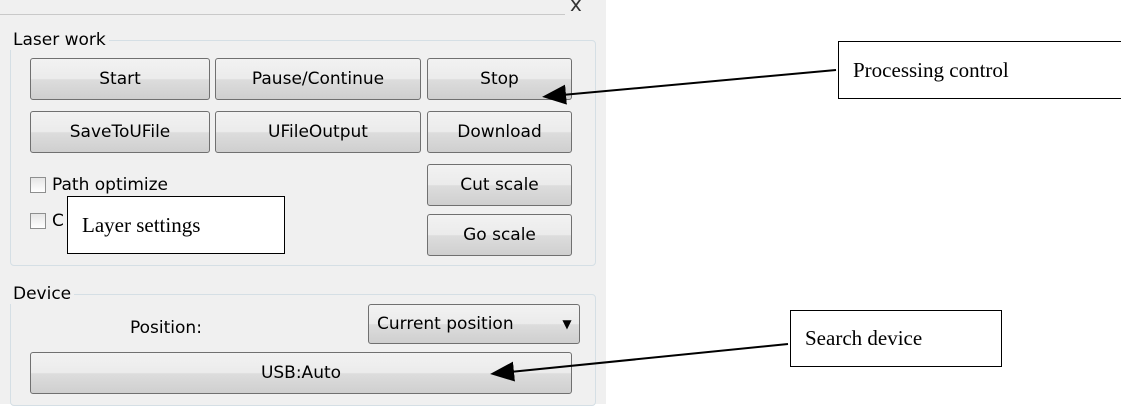  I want to click on search-device-arrow, so click(639, 362).